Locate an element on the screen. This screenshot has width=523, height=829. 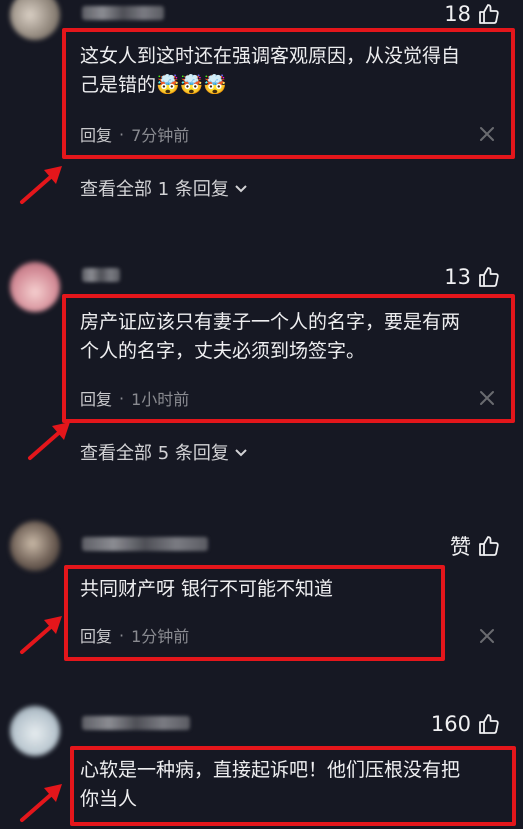
comment-text-line: 共同财产呀 银行不可能不知道 is located at coordinates (207, 589).